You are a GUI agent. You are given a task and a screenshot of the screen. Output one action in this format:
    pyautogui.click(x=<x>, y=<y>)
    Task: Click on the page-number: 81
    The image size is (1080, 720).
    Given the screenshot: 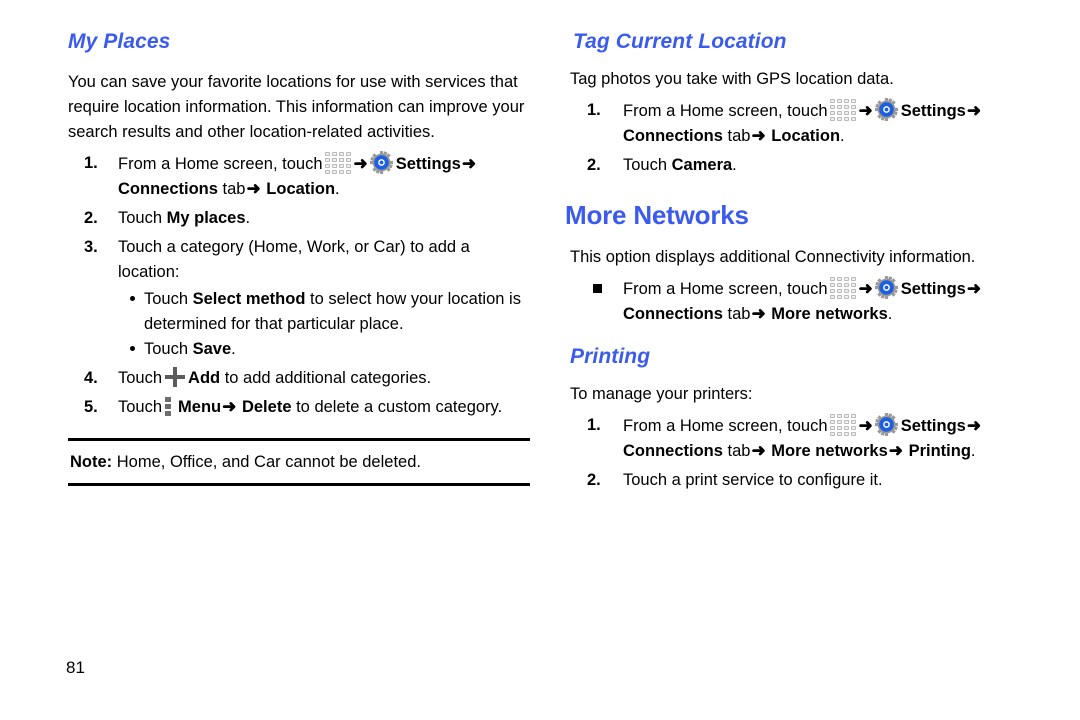 What is the action you would take?
    pyautogui.click(x=75, y=667)
    